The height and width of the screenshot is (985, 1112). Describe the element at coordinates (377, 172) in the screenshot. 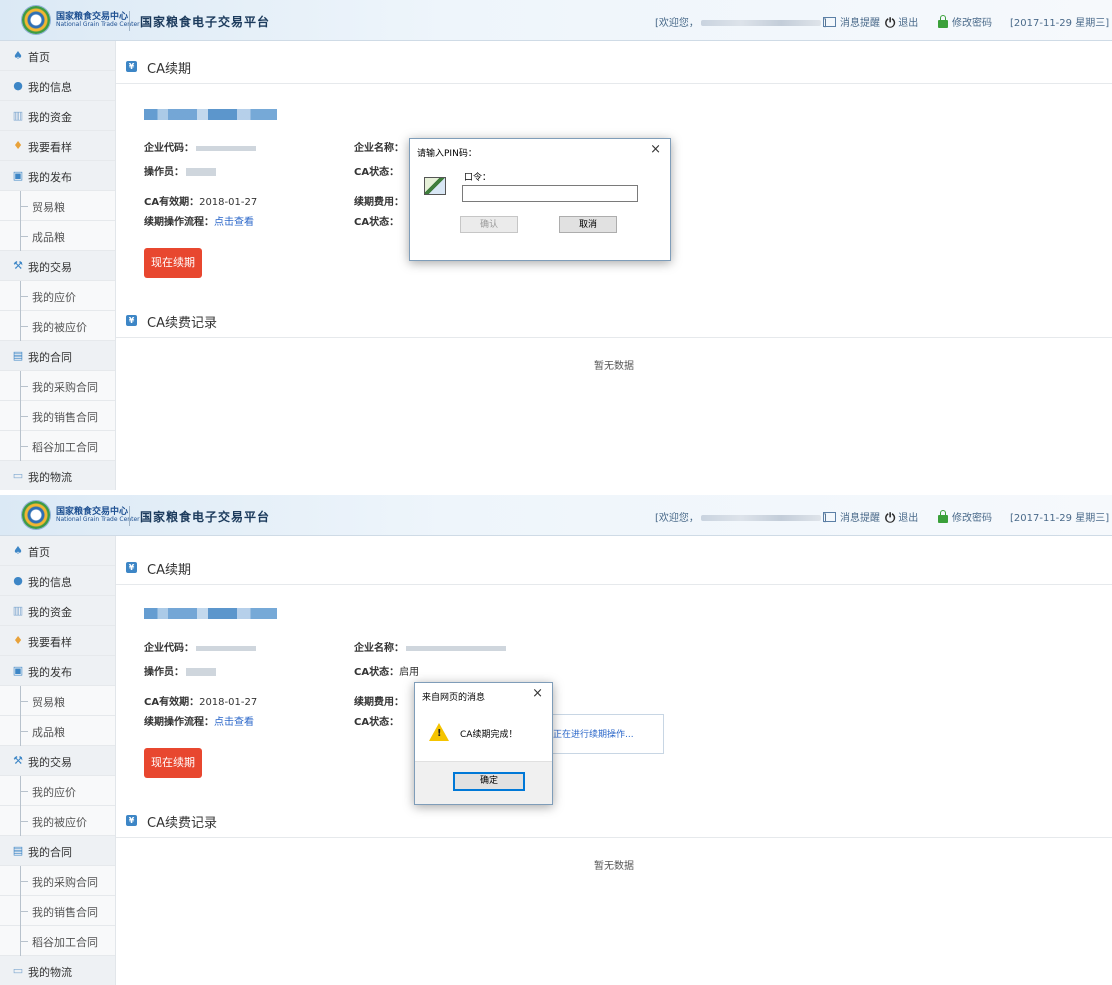

I see `ca-status-field: CA状态：` at that location.